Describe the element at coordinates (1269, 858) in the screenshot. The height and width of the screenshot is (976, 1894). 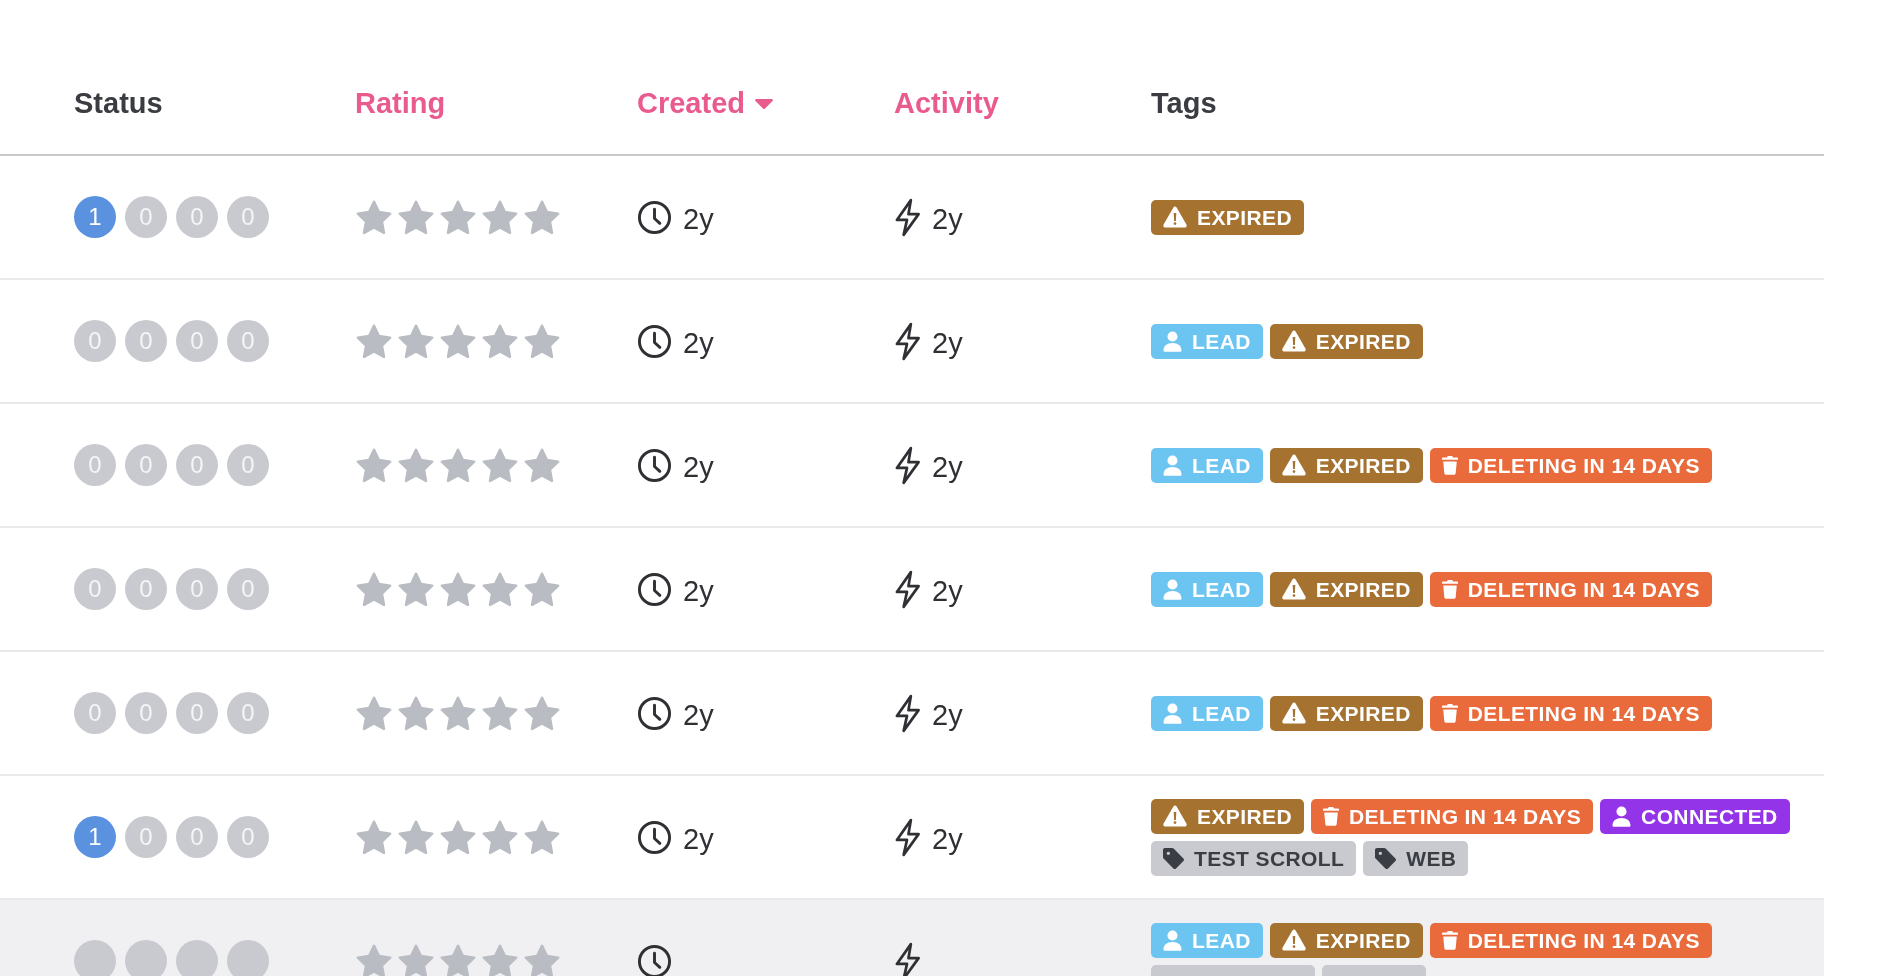
I see `tag-label: TEST SCROLL` at that location.